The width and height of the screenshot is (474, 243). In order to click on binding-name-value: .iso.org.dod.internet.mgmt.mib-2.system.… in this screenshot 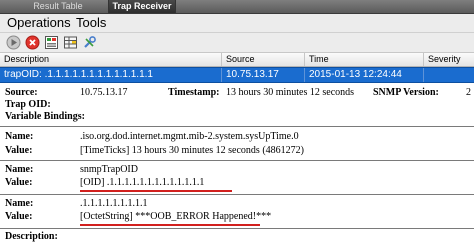, I will do `click(189, 136)`.